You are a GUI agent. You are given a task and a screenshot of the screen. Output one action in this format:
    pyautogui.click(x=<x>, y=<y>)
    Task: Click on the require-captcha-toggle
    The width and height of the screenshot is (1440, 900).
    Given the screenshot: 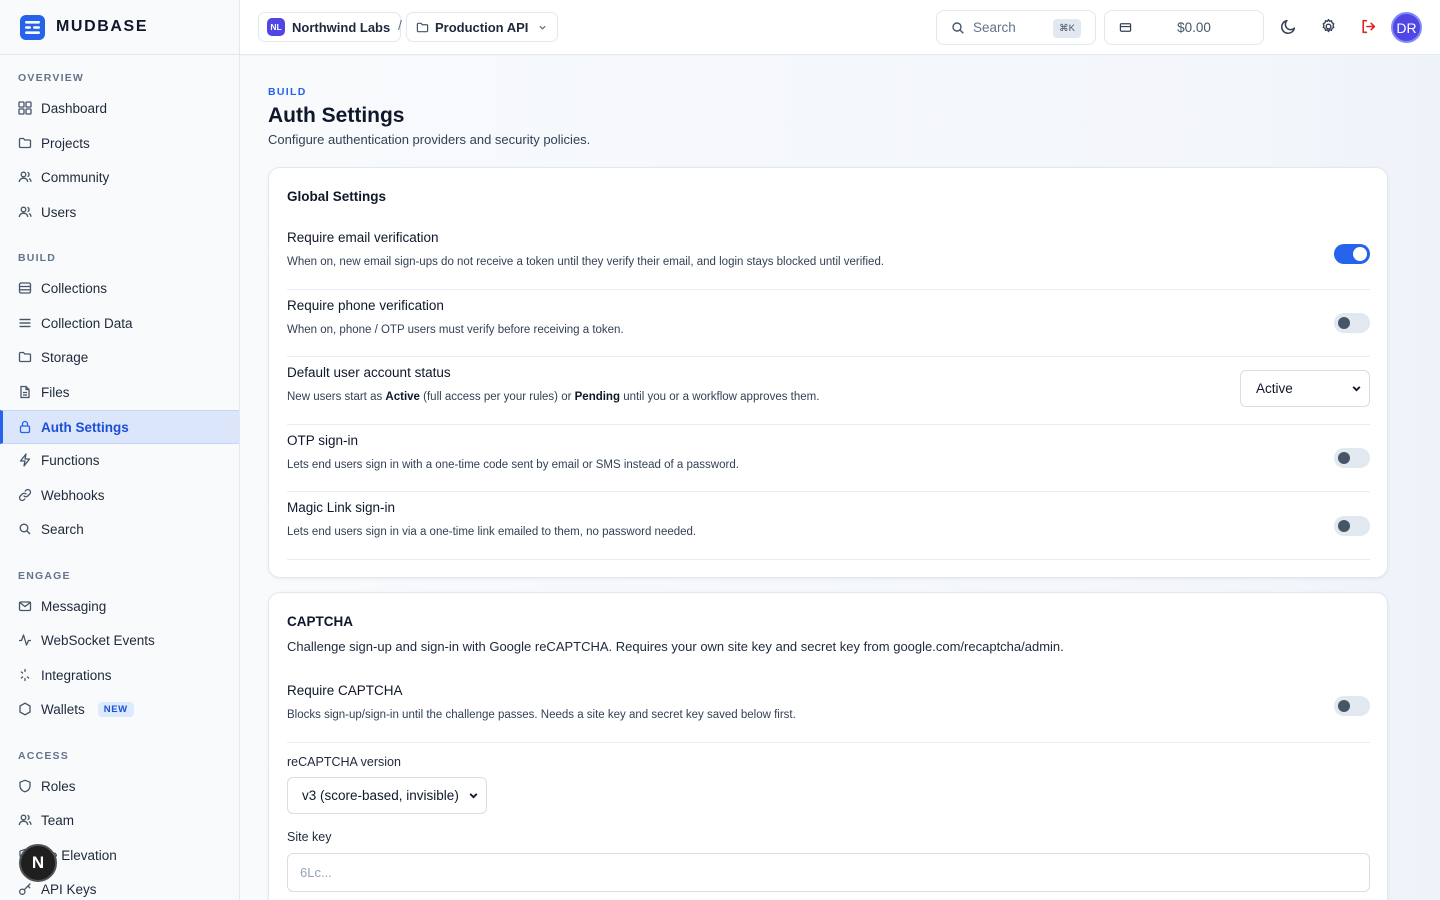 What is the action you would take?
    pyautogui.click(x=1352, y=706)
    